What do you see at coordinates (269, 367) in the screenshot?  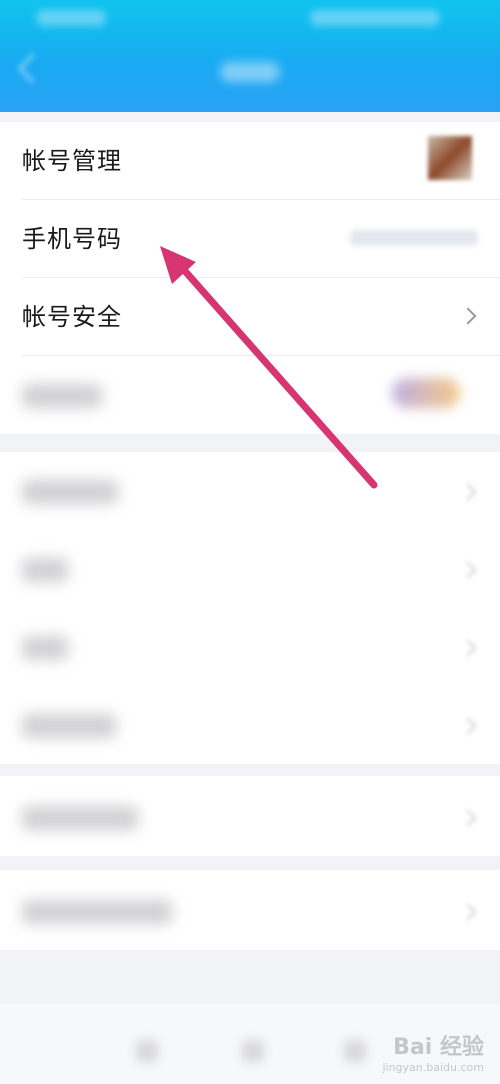 I see `annotation-arrow` at bounding box center [269, 367].